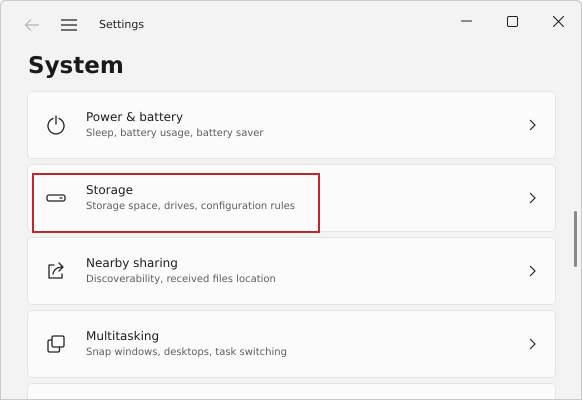  What do you see at coordinates (558, 21) in the screenshot?
I see `close-icon` at bounding box center [558, 21].